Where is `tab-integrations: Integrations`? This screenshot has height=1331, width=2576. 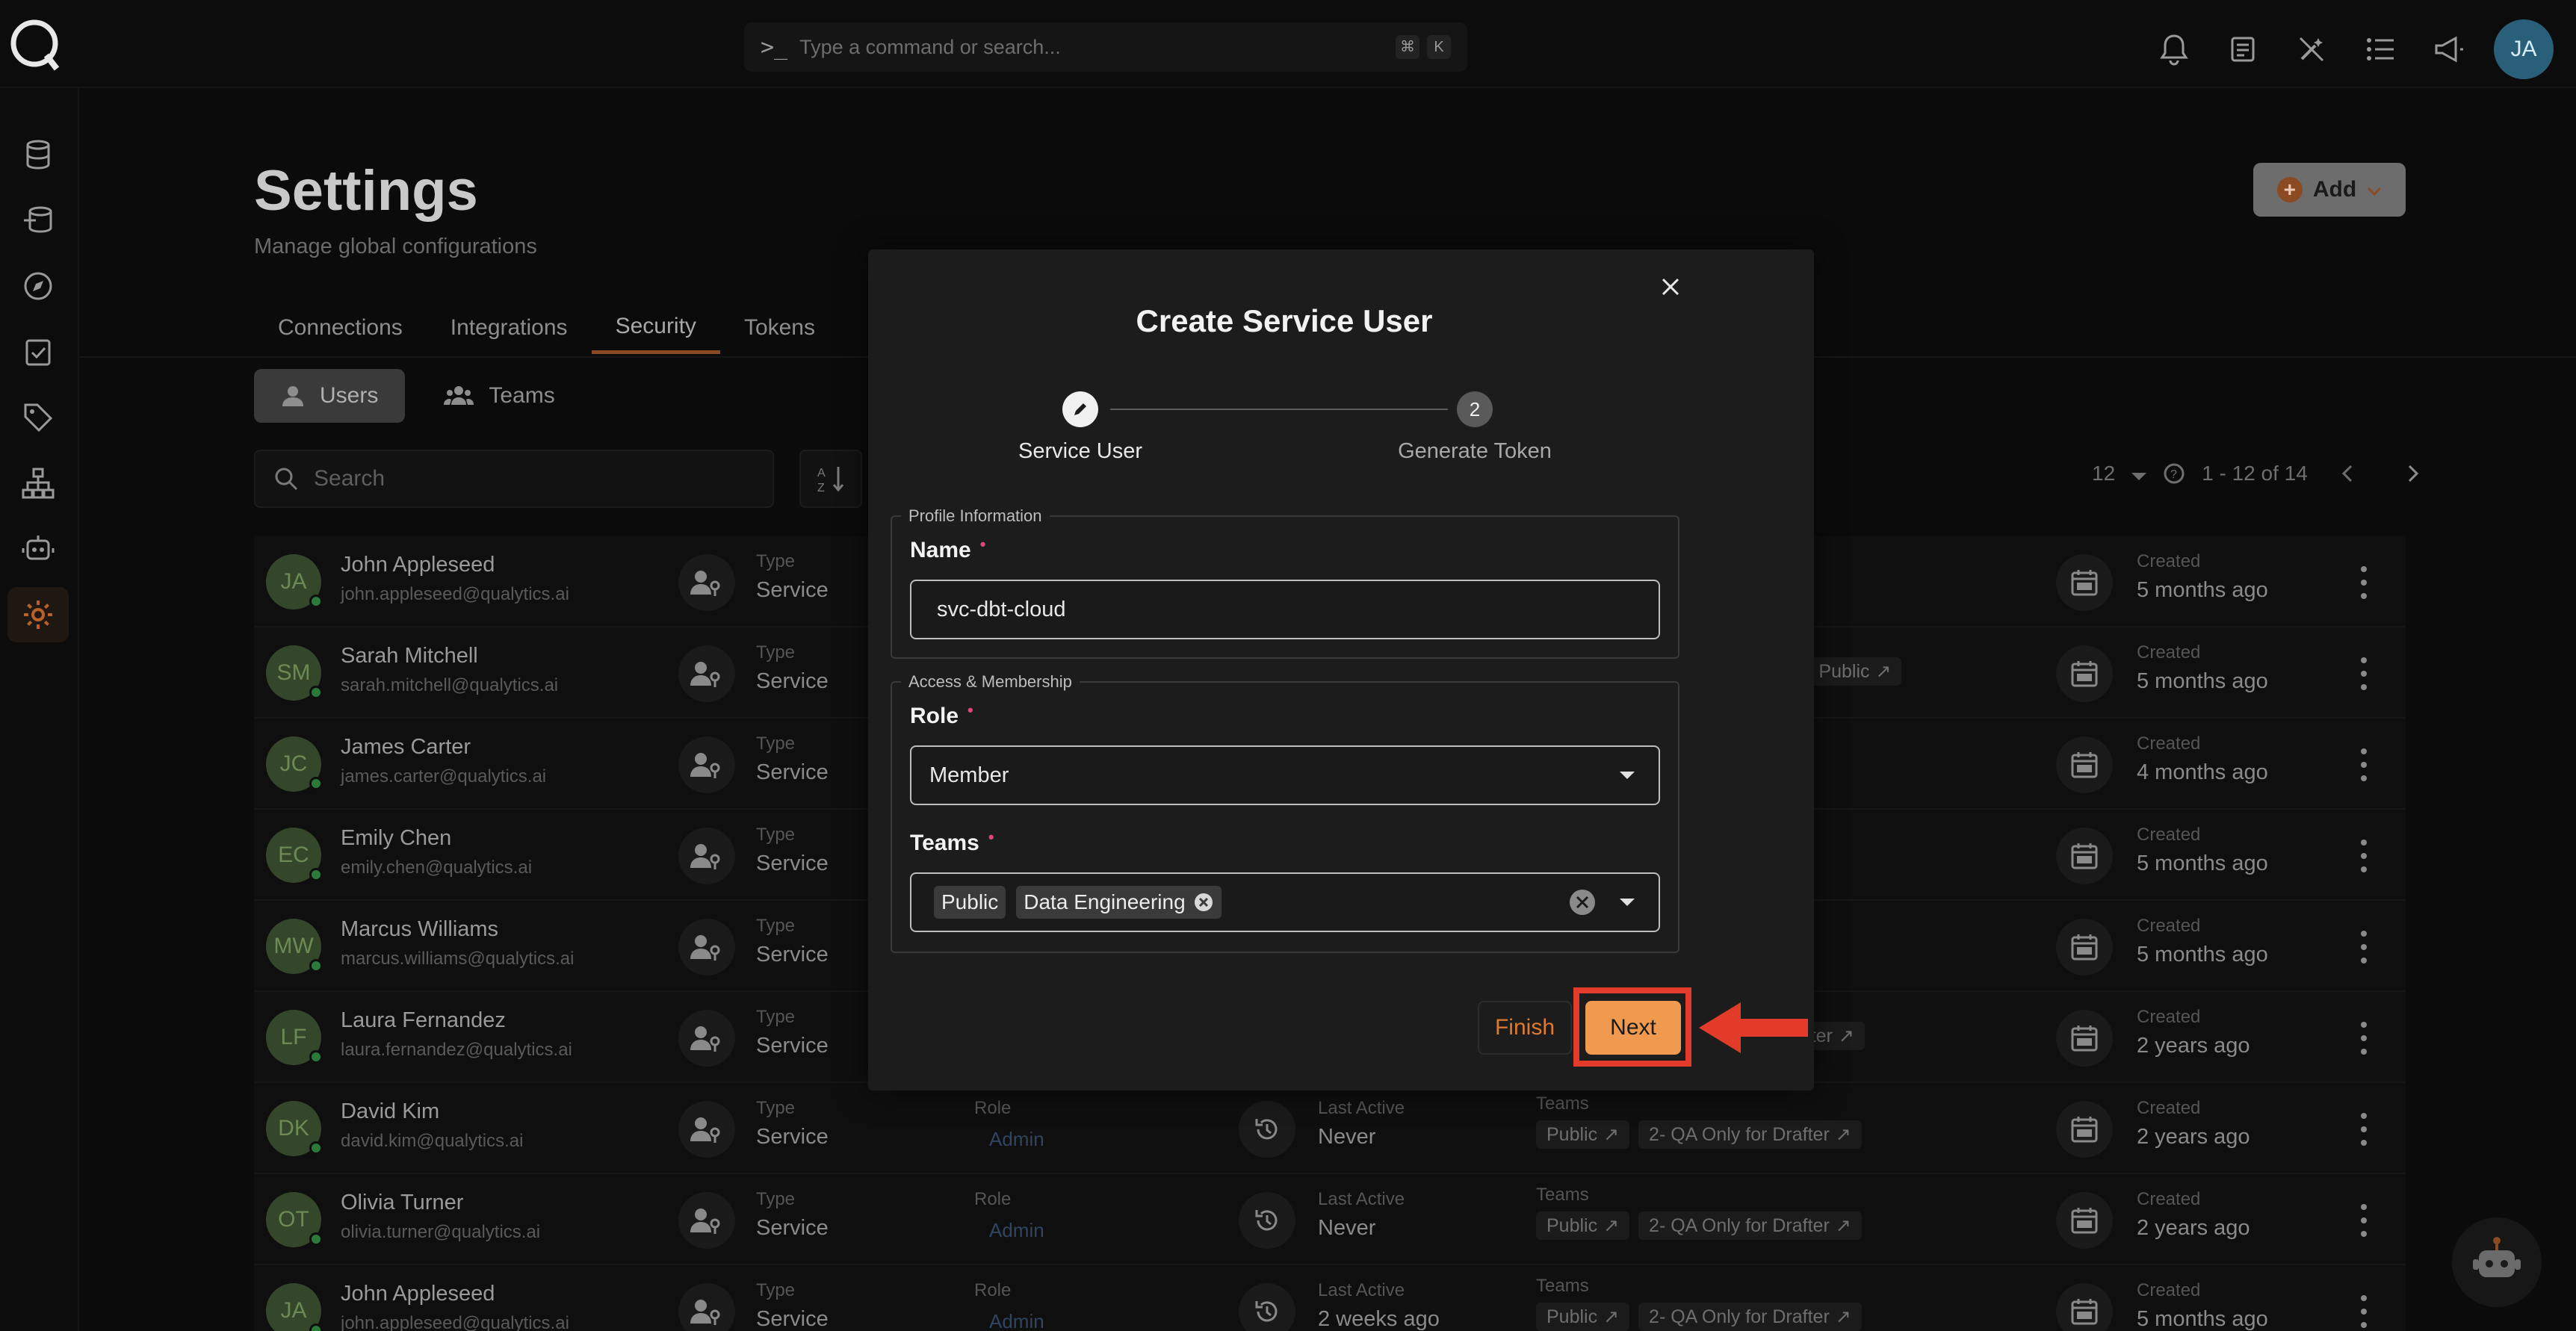 tab-integrations: Integrations is located at coordinates (509, 328).